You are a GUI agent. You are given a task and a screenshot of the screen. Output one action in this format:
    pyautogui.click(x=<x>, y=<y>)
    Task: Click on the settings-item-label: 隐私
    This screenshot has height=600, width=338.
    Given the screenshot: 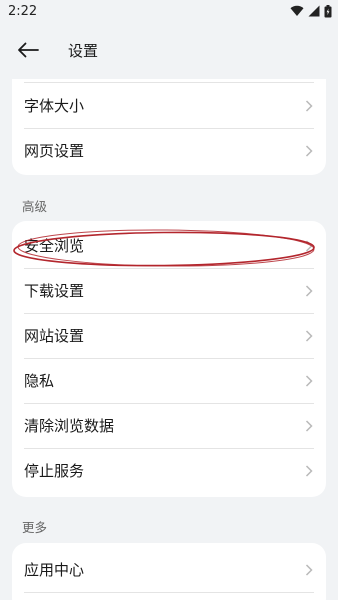 What is the action you would take?
    pyautogui.click(x=39, y=381)
    